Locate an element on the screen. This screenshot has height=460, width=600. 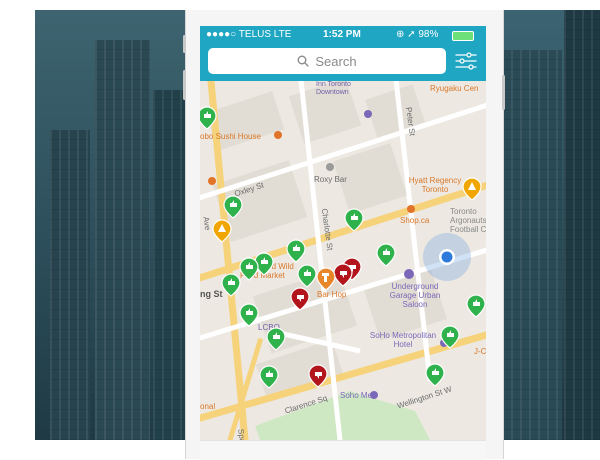
search-header: Search is located at coordinates (343, 62).